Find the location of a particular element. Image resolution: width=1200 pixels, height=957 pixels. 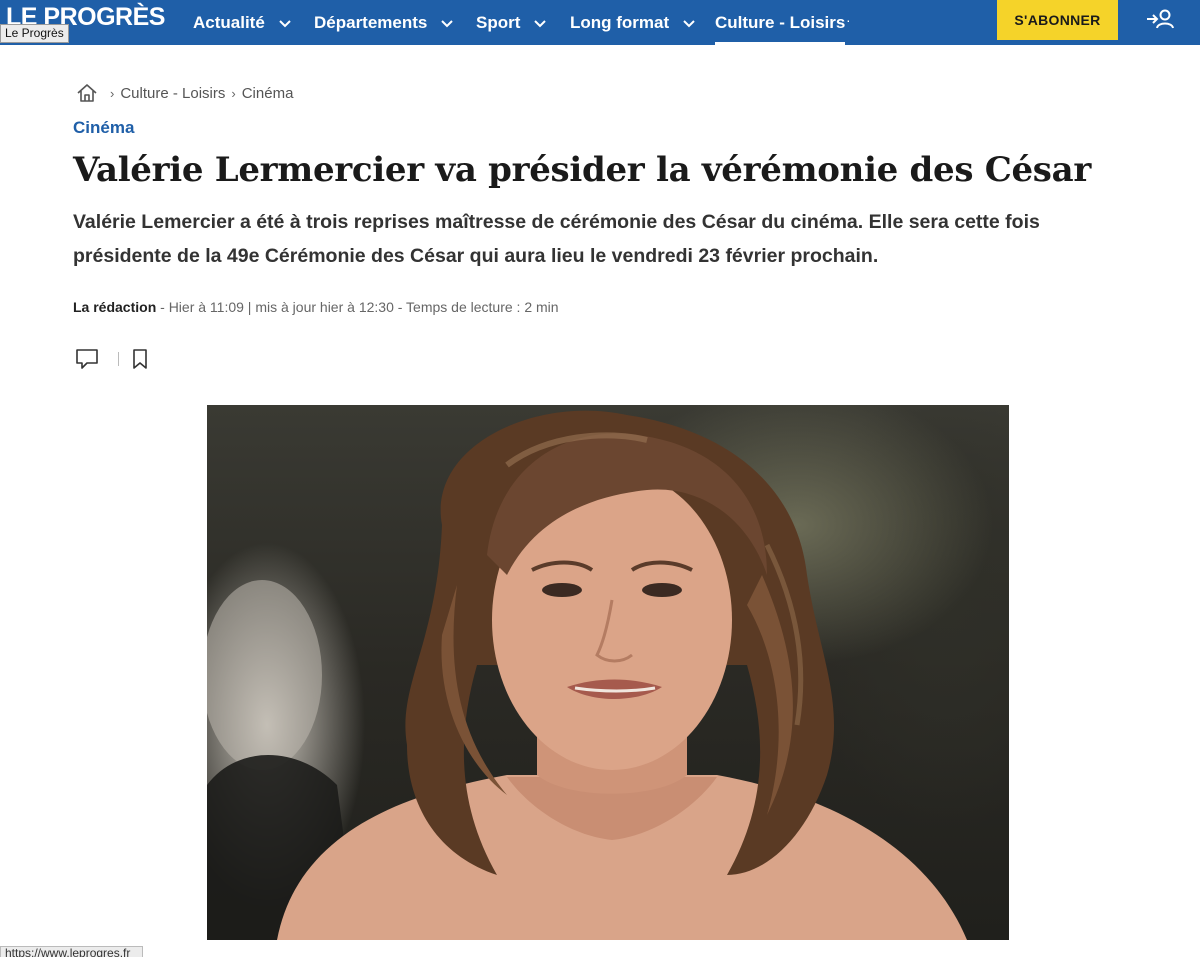

nav-item-sport: Sport is located at coordinates (512, 22).